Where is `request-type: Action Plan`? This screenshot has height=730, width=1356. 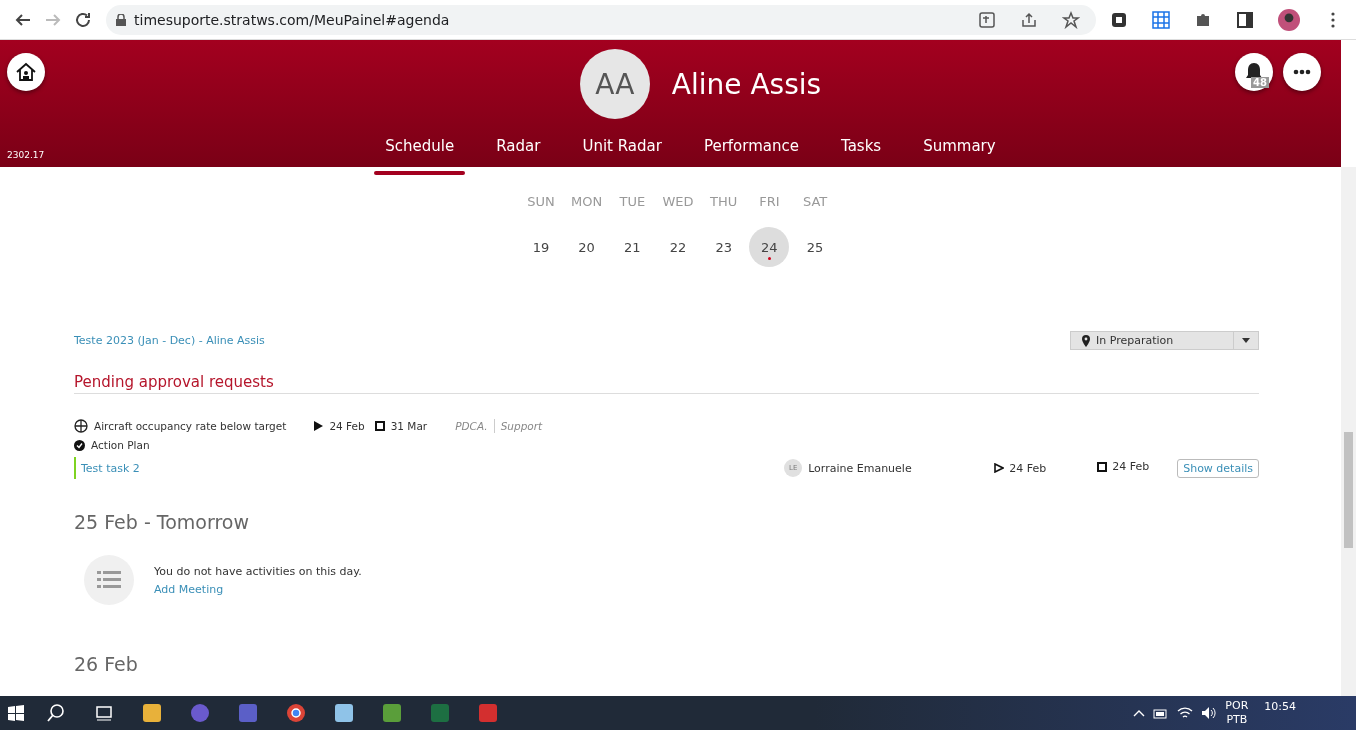
request-type: Action Plan is located at coordinates (120, 445).